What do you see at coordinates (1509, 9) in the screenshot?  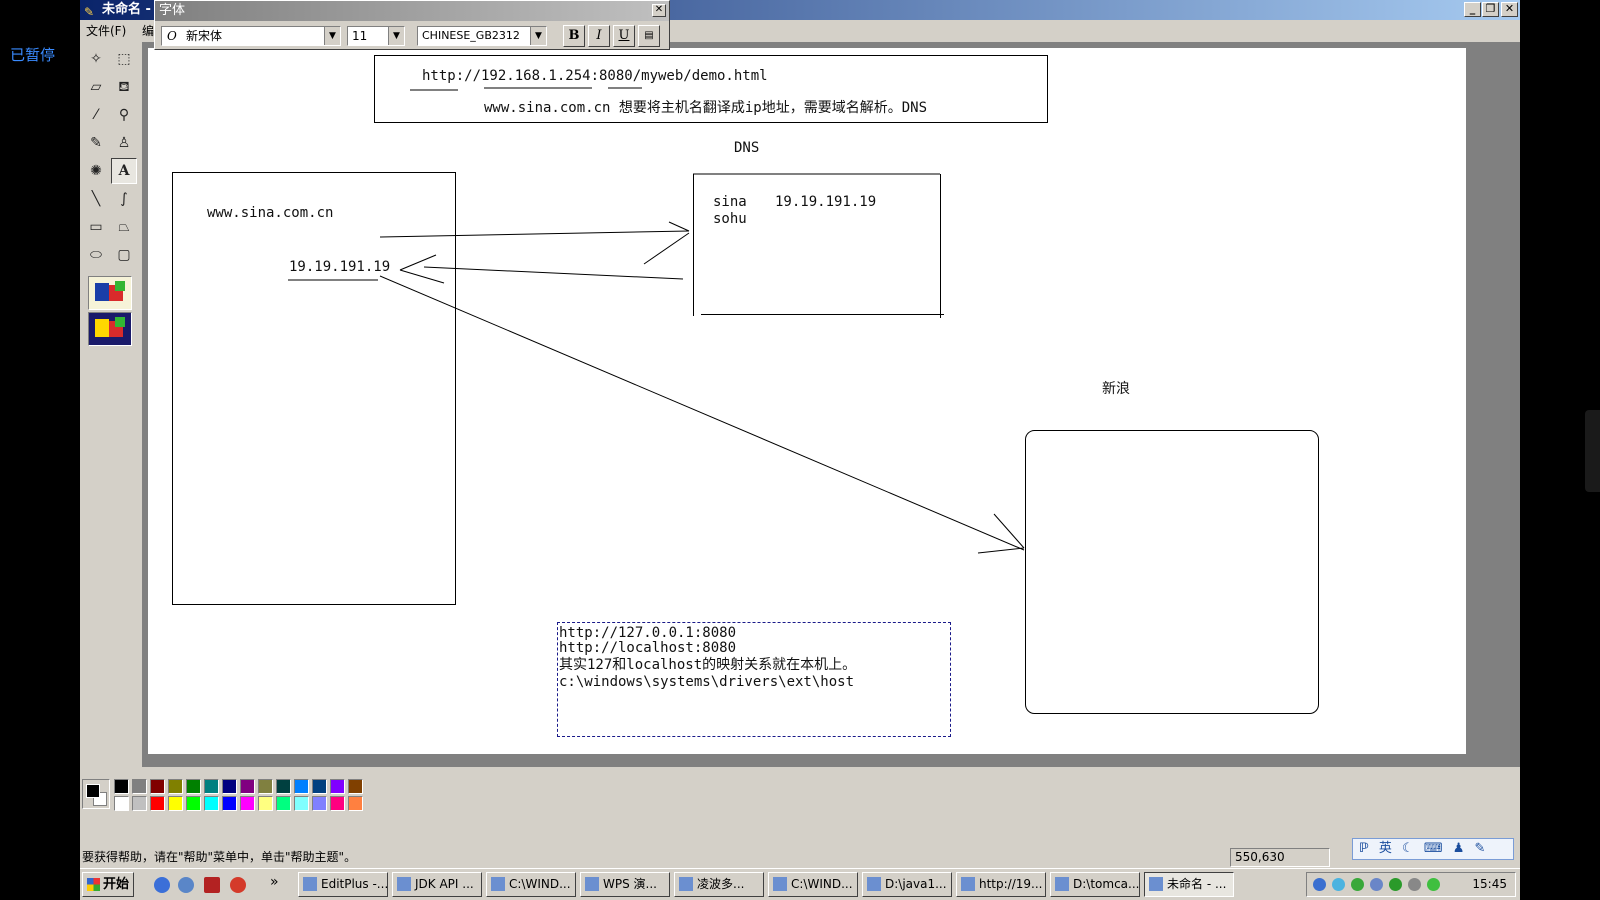 I see `close-button: ✕` at bounding box center [1509, 9].